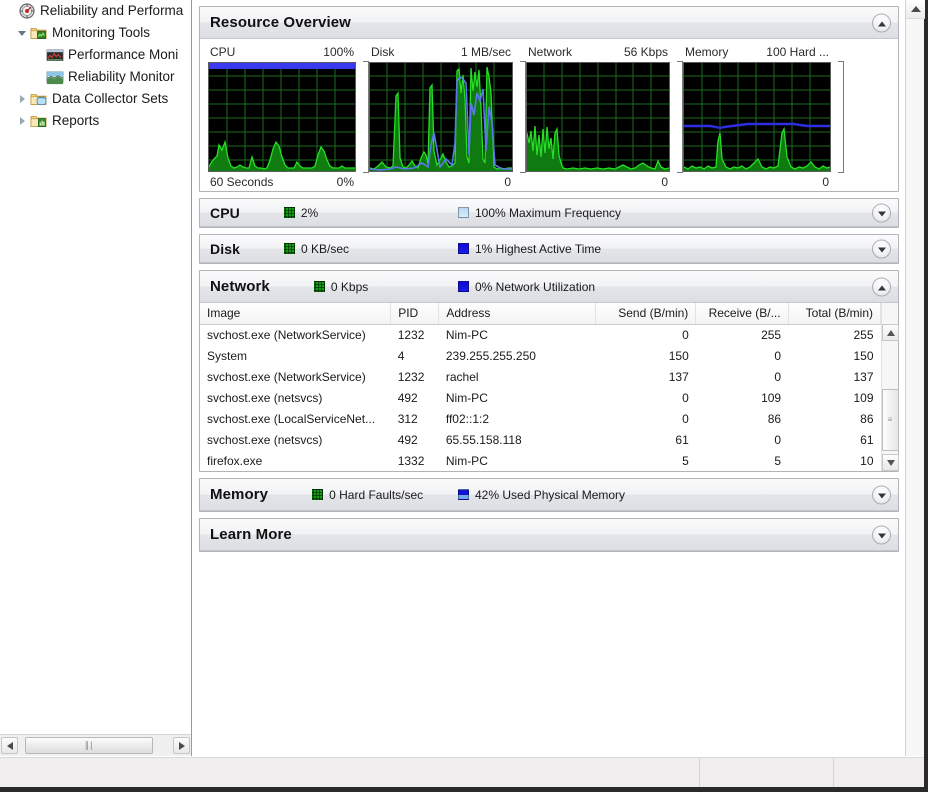  I want to click on content-scroll-up-arrow-icon, so click(915, 9).